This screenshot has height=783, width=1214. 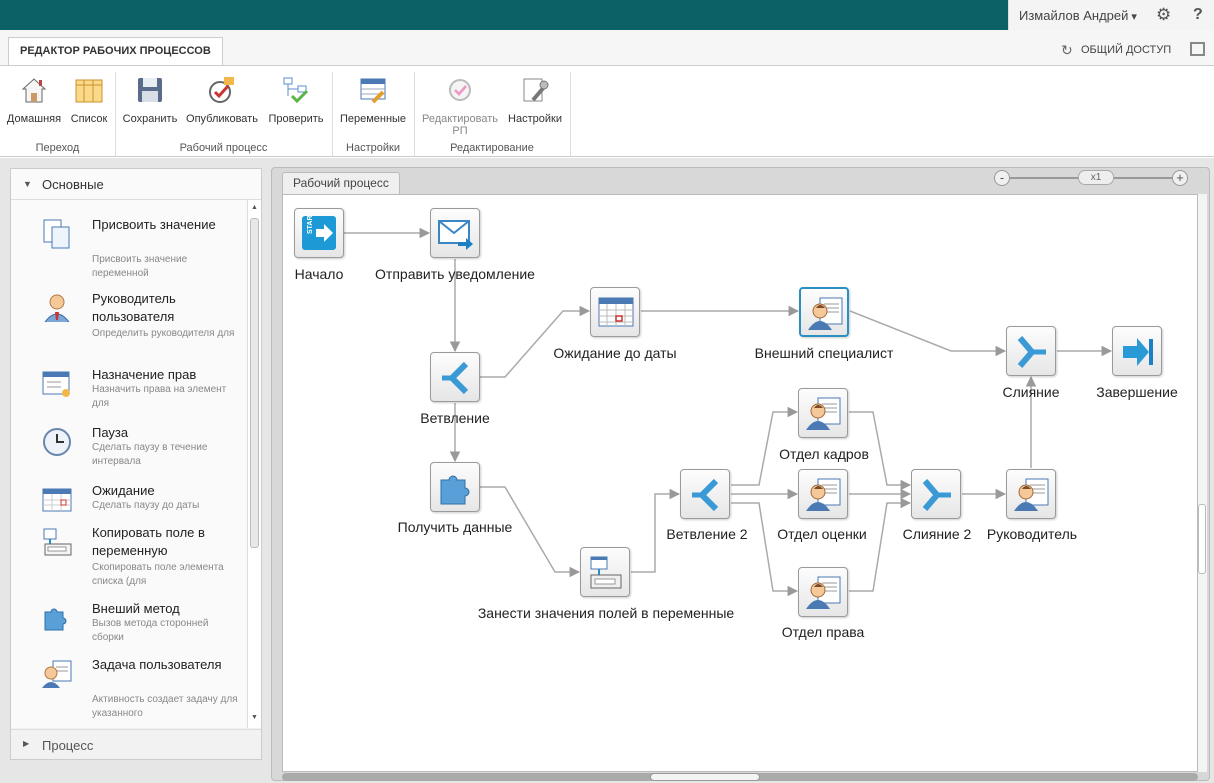 I want to click on gear-icon: ⚙, so click(x=1163, y=15).